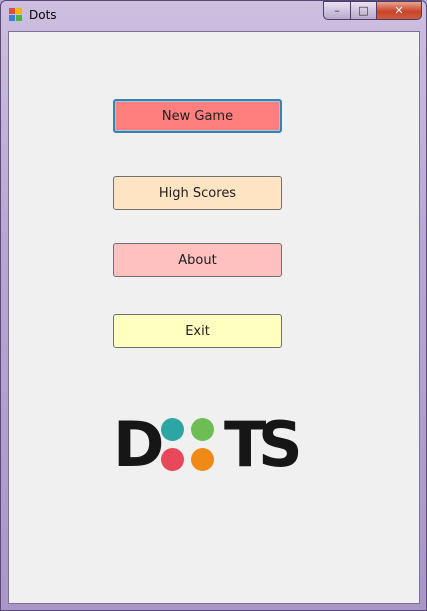  I want to click on orange-dot, so click(202, 459).